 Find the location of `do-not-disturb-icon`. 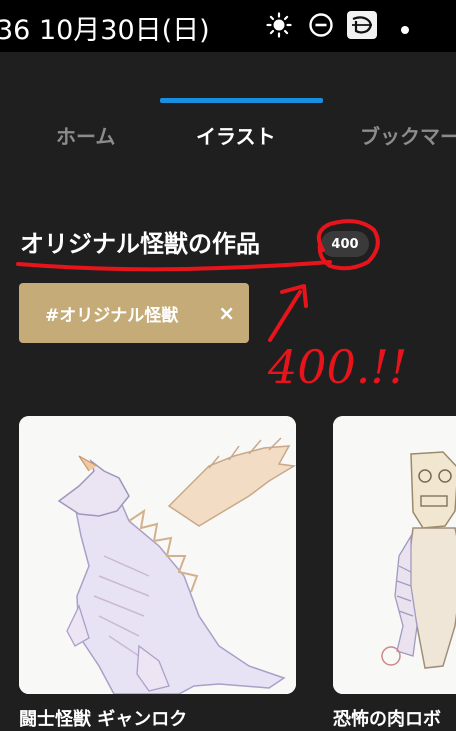

do-not-disturb-icon is located at coordinates (321, 27).